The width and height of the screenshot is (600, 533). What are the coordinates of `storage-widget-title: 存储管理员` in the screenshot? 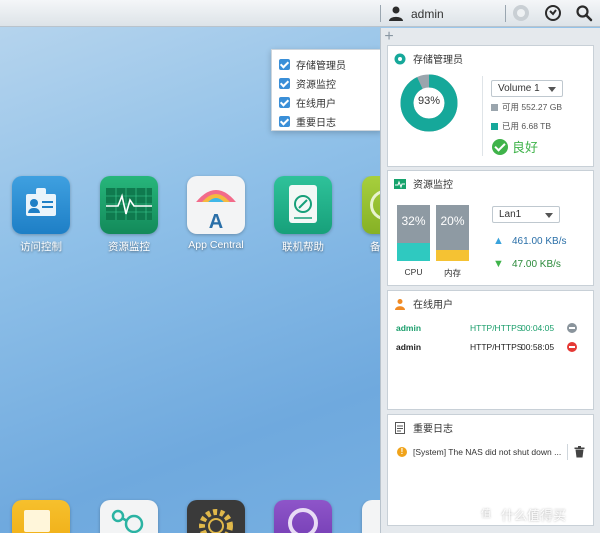 It's located at (438, 60).